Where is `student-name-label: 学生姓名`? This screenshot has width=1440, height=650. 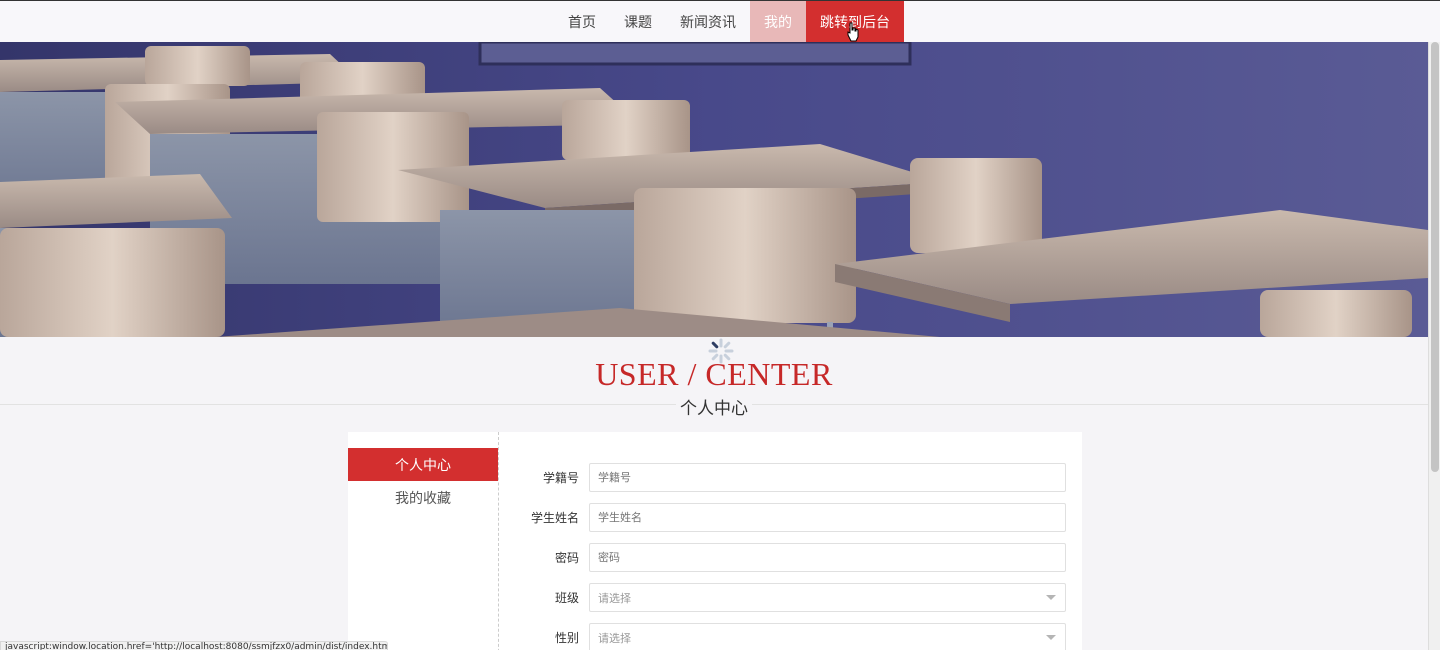 student-name-label: 学生姓名 is located at coordinates (554, 518).